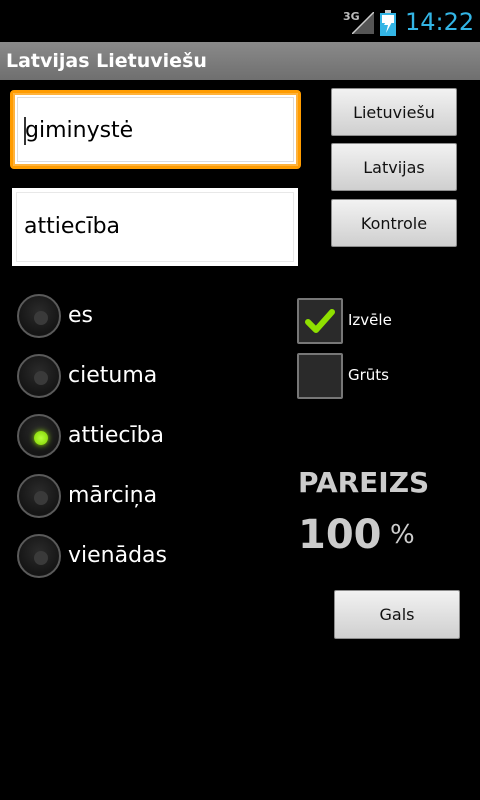 This screenshot has height=800, width=480. I want to click on check-button: Kontrole, so click(394, 223).